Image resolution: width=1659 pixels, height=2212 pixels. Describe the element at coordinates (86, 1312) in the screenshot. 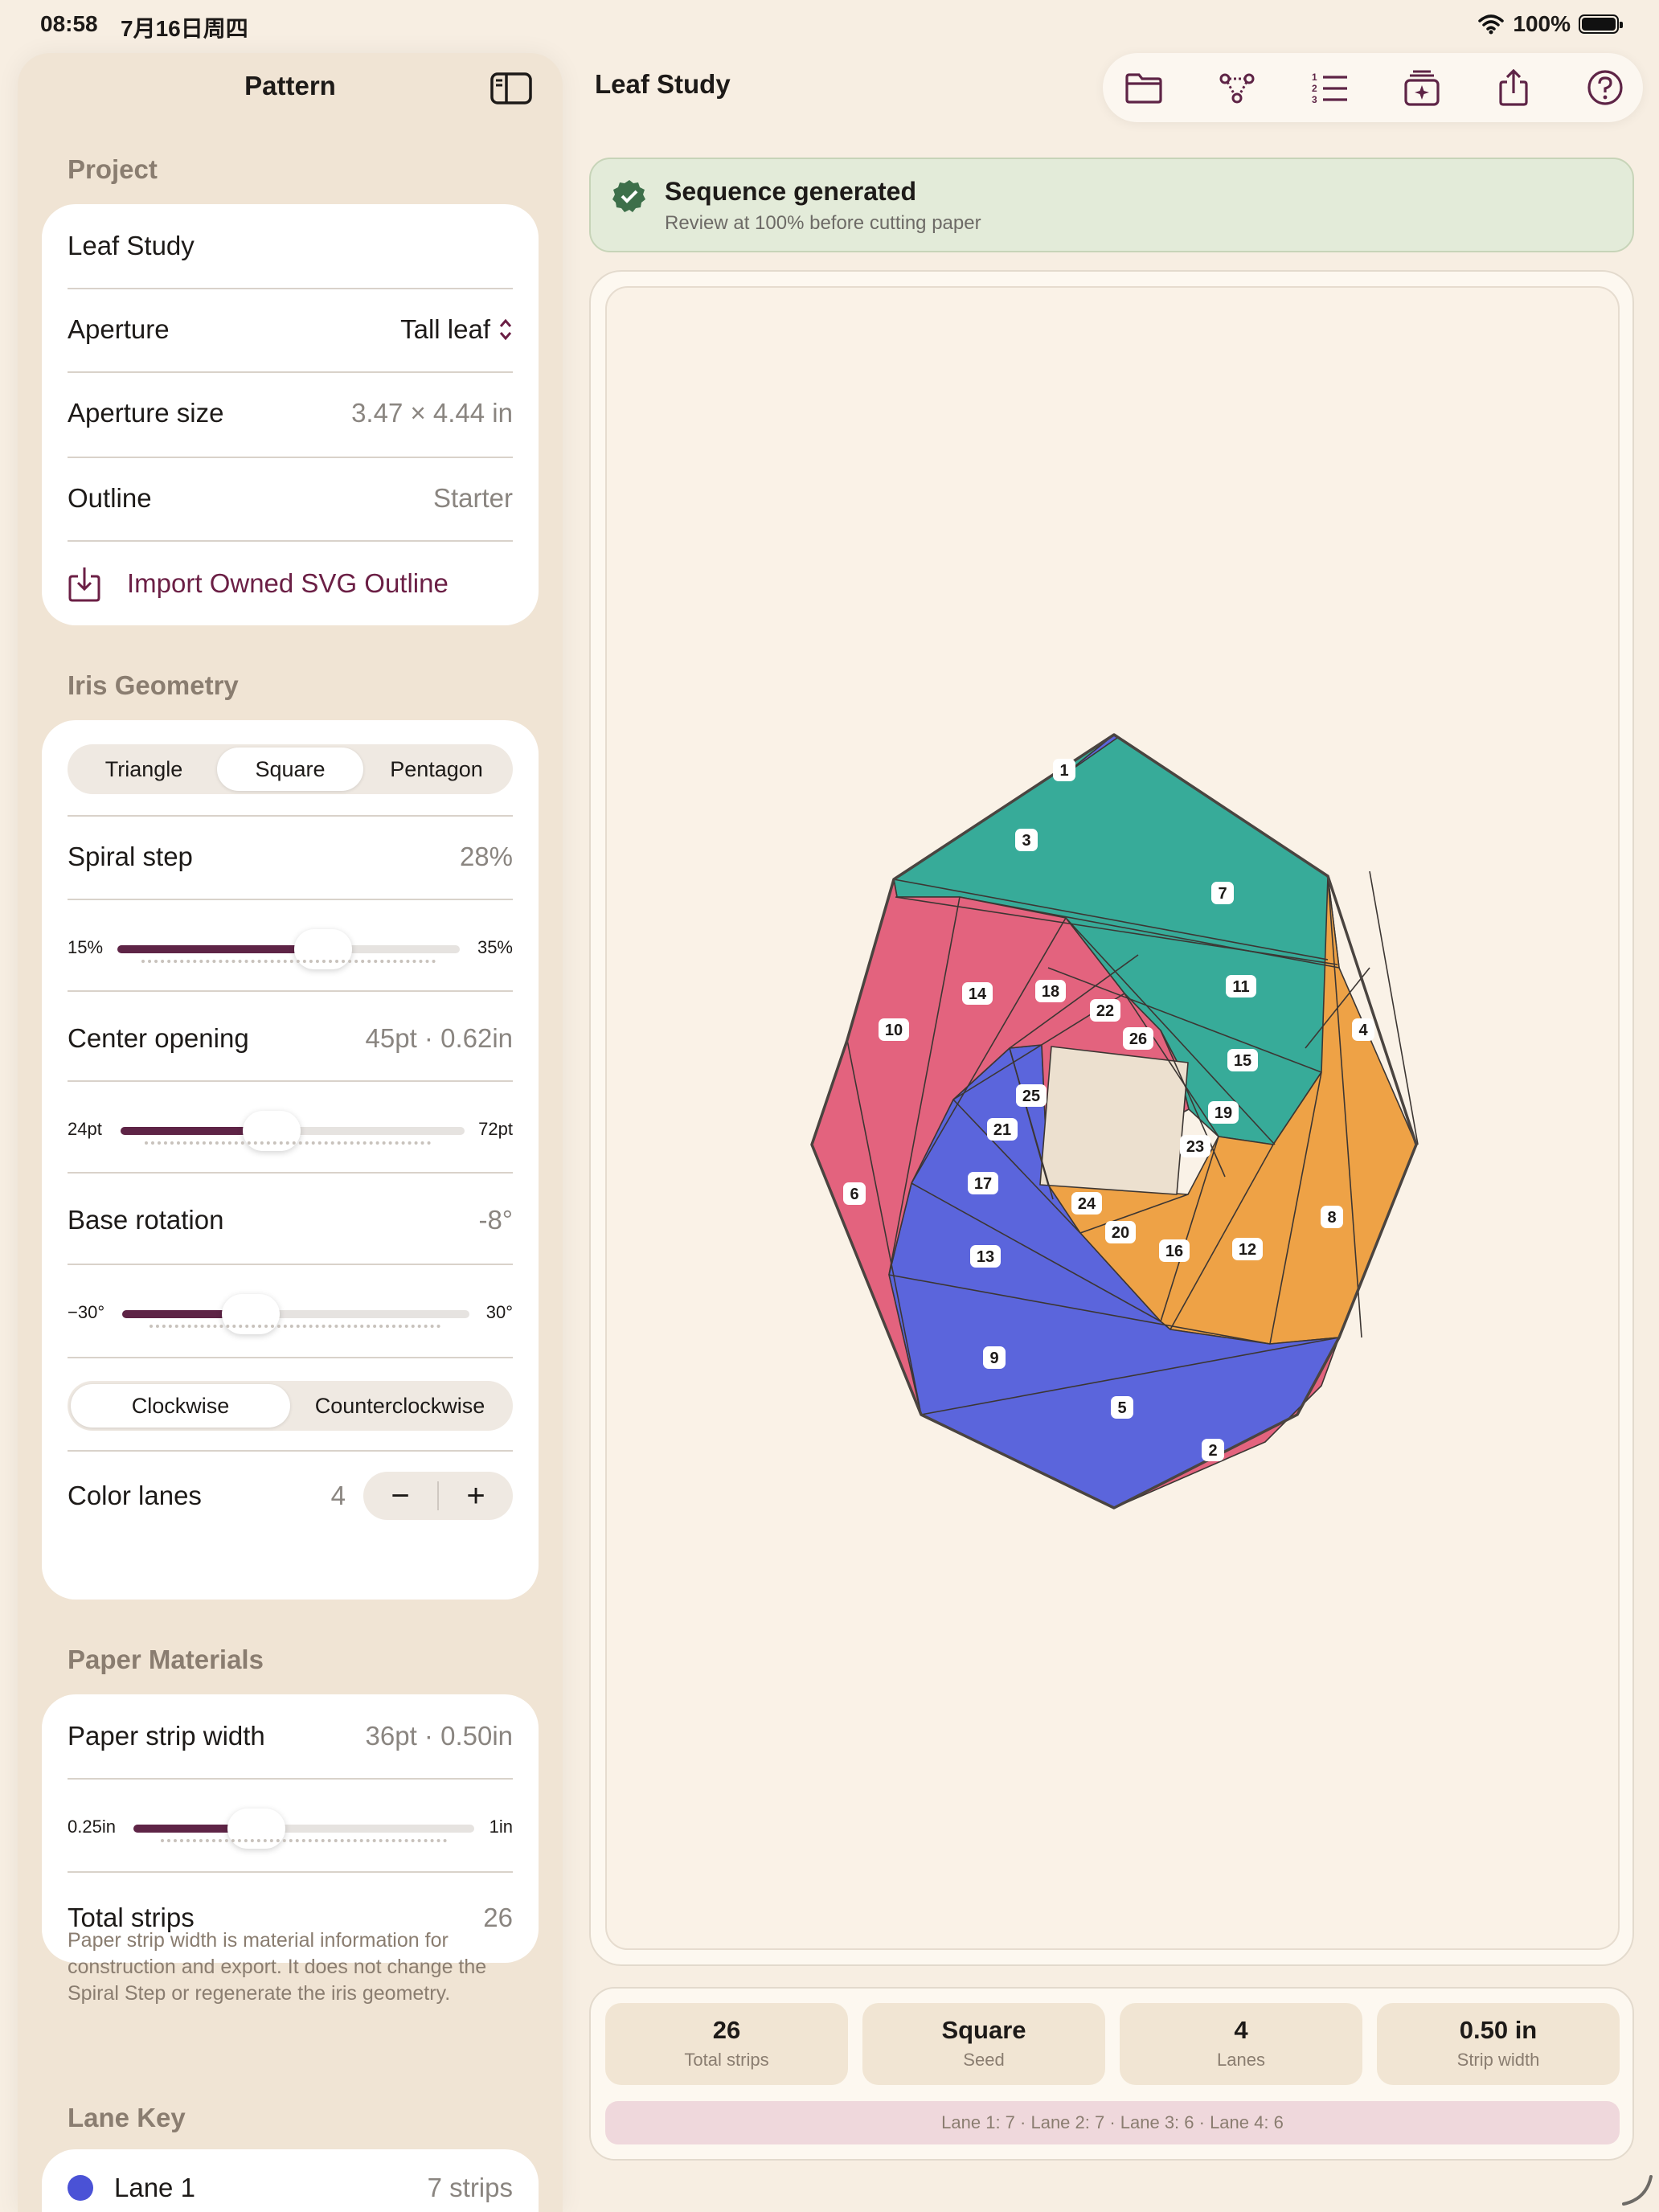

I see `base-rotation-min: −30°` at that location.